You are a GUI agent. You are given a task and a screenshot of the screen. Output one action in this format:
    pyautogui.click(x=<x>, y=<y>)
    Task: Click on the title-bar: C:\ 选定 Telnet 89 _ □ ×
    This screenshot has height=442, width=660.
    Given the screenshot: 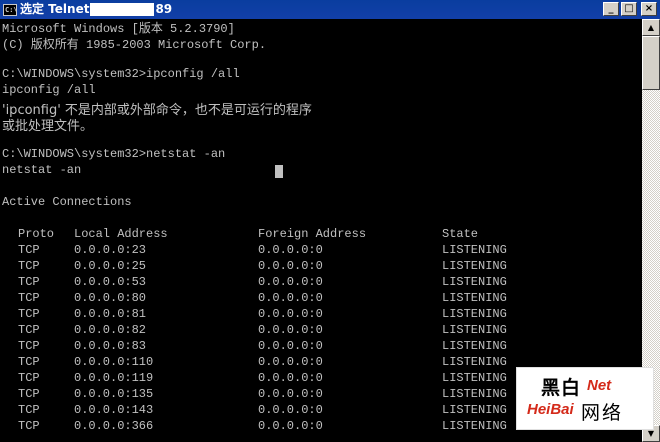 What is the action you would take?
    pyautogui.click(x=330, y=9)
    